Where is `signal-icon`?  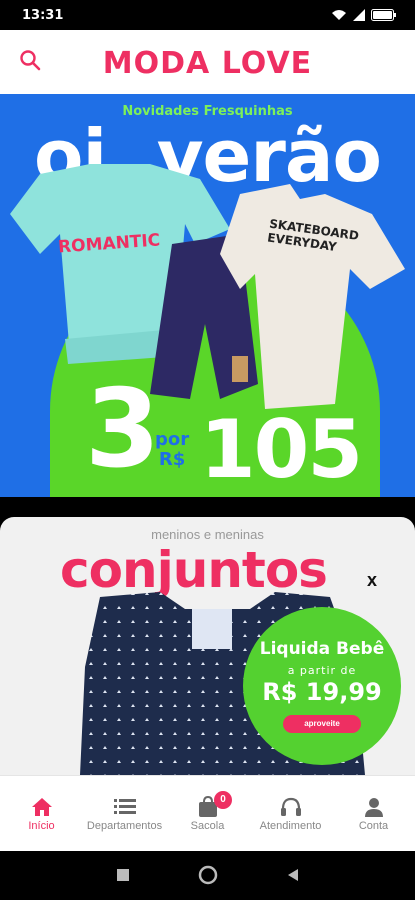 signal-icon is located at coordinates (359, 15).